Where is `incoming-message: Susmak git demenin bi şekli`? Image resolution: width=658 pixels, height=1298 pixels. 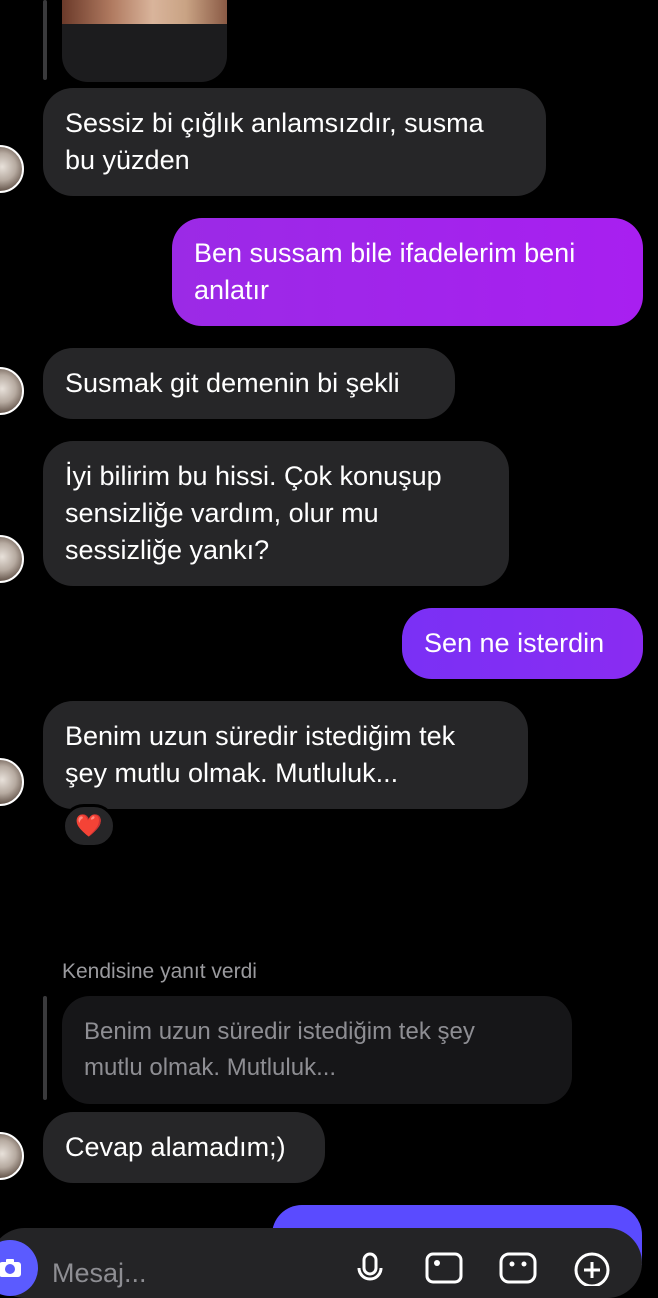
incoming-message: Susmak git demenin bi şekli is located at coordinates (249, 383).